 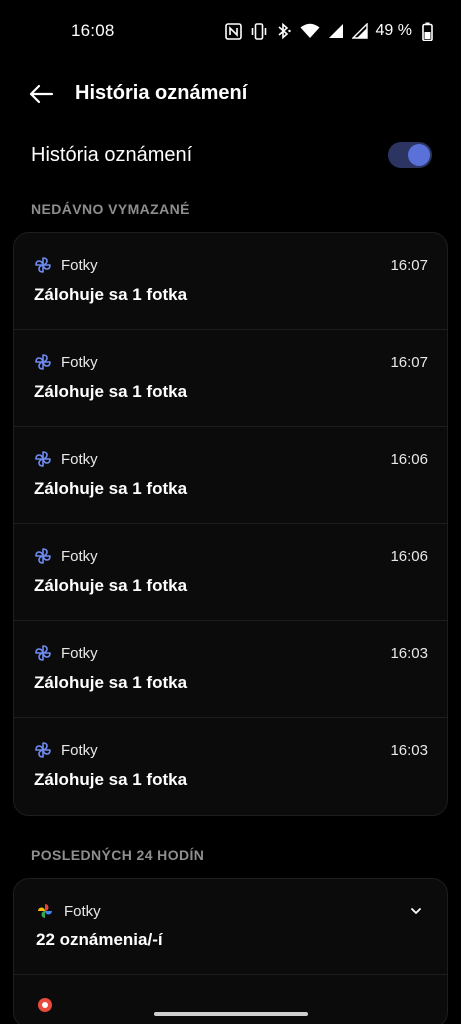 I want to click on group-app-name: Fotky, so click(x=82, y=911).